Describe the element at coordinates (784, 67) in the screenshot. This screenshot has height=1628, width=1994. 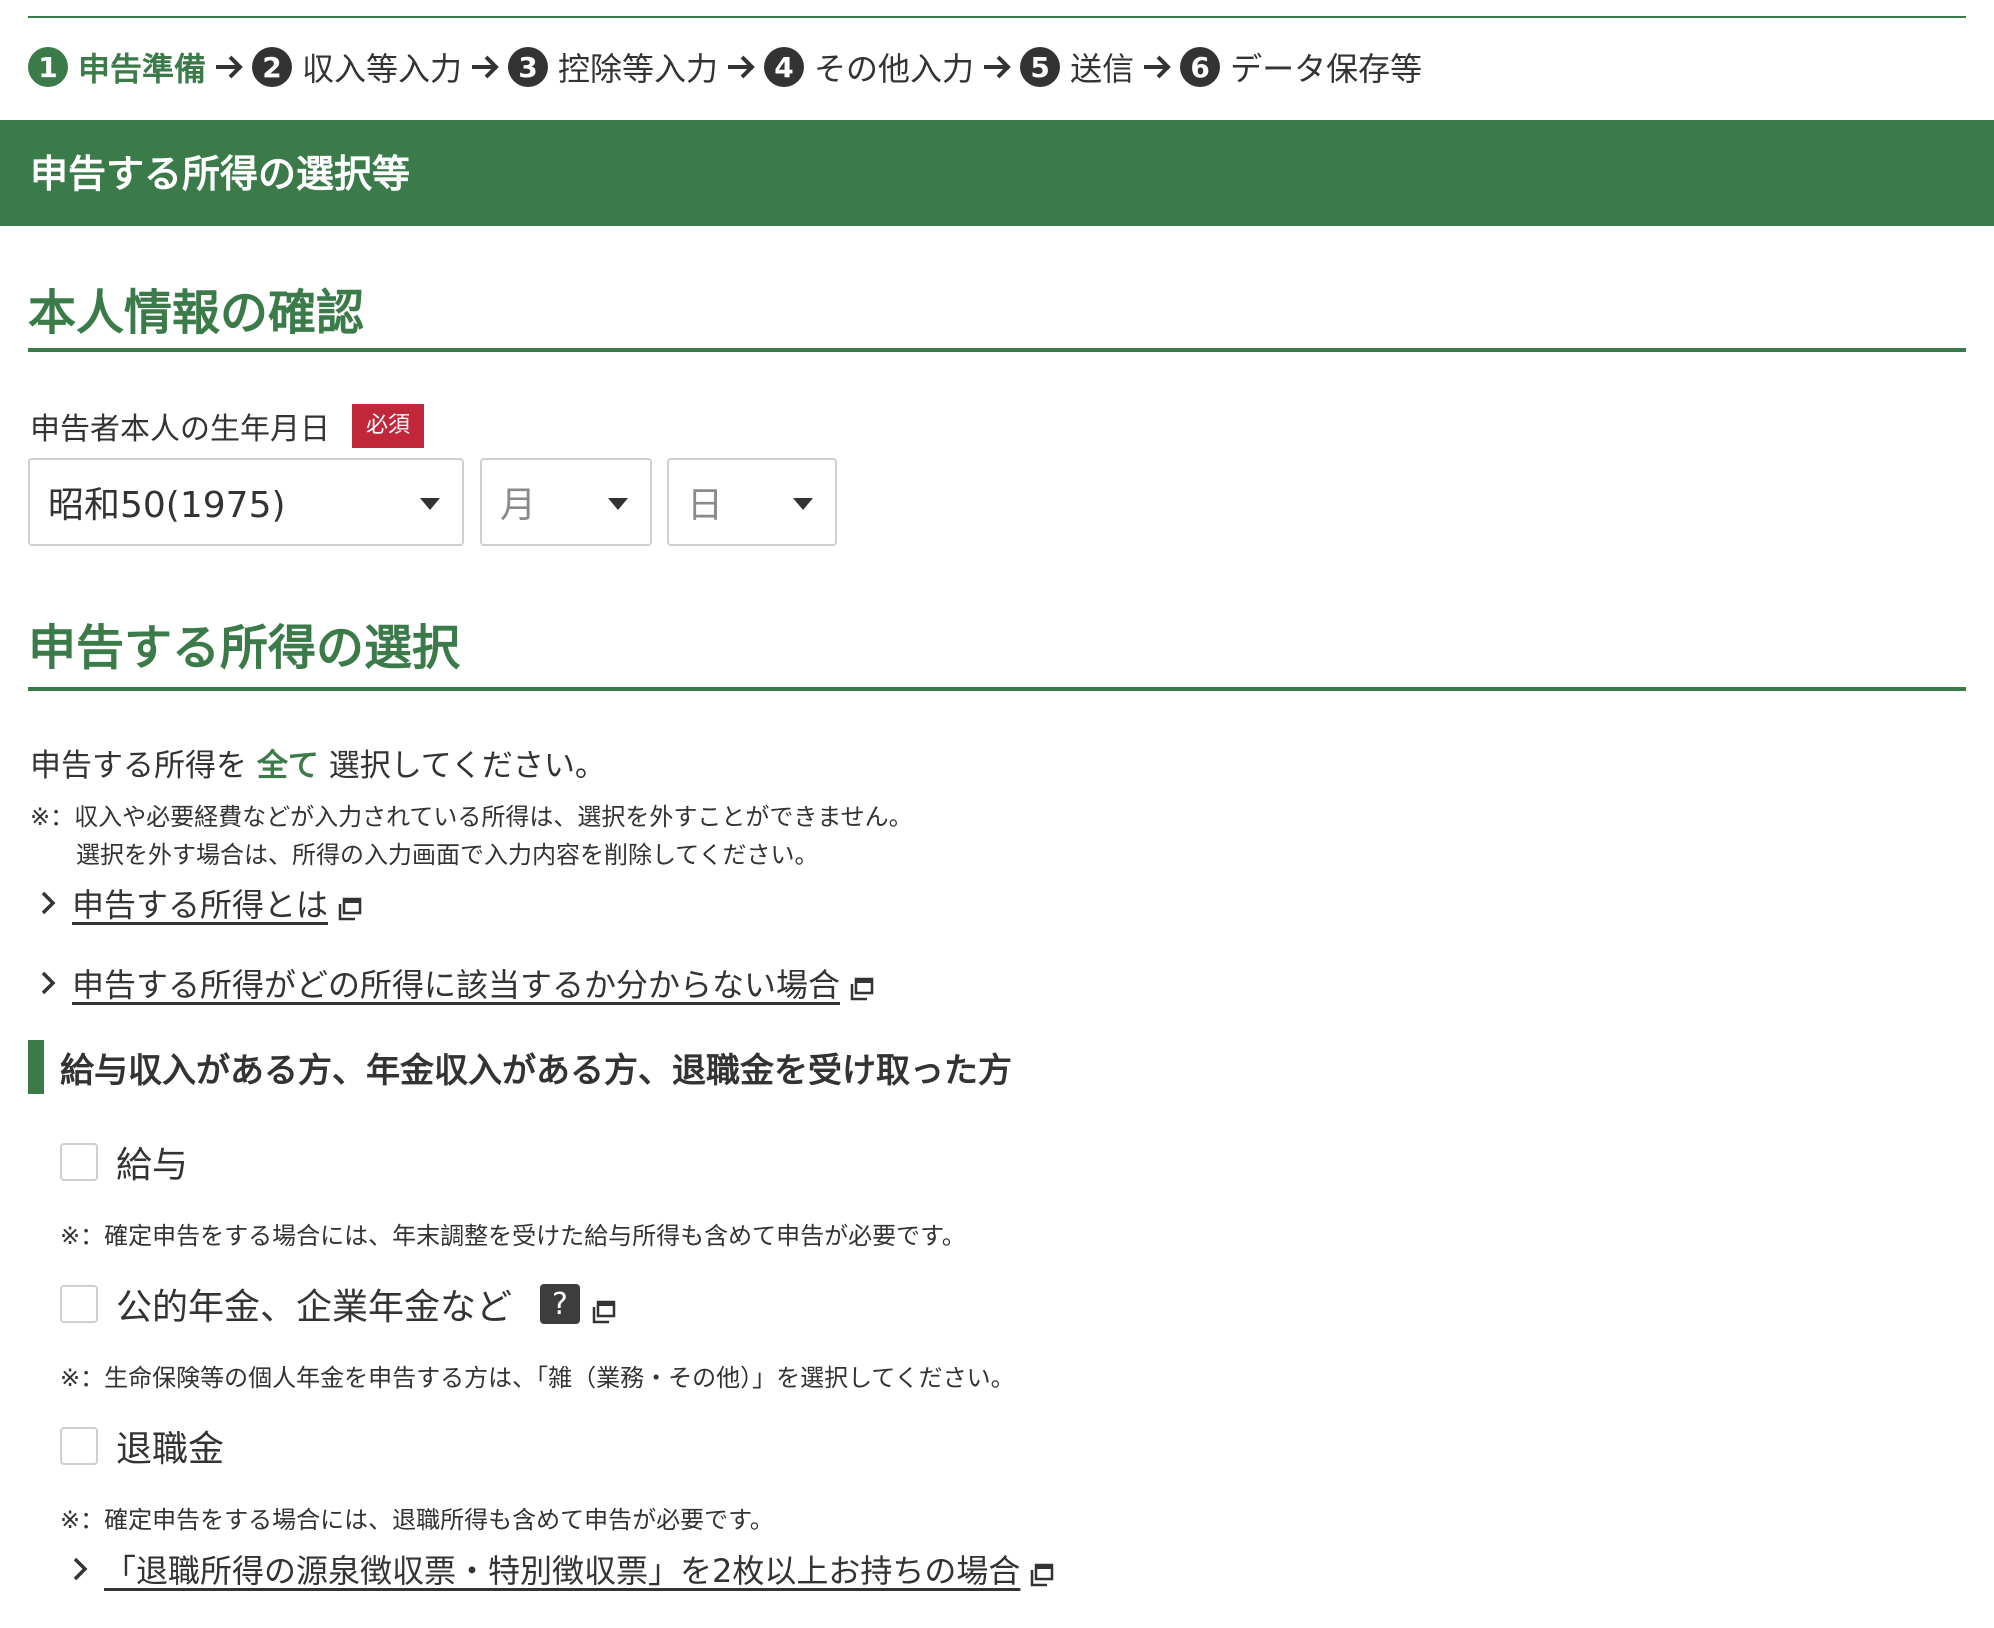
I see `step-4-number: 4` at that location.